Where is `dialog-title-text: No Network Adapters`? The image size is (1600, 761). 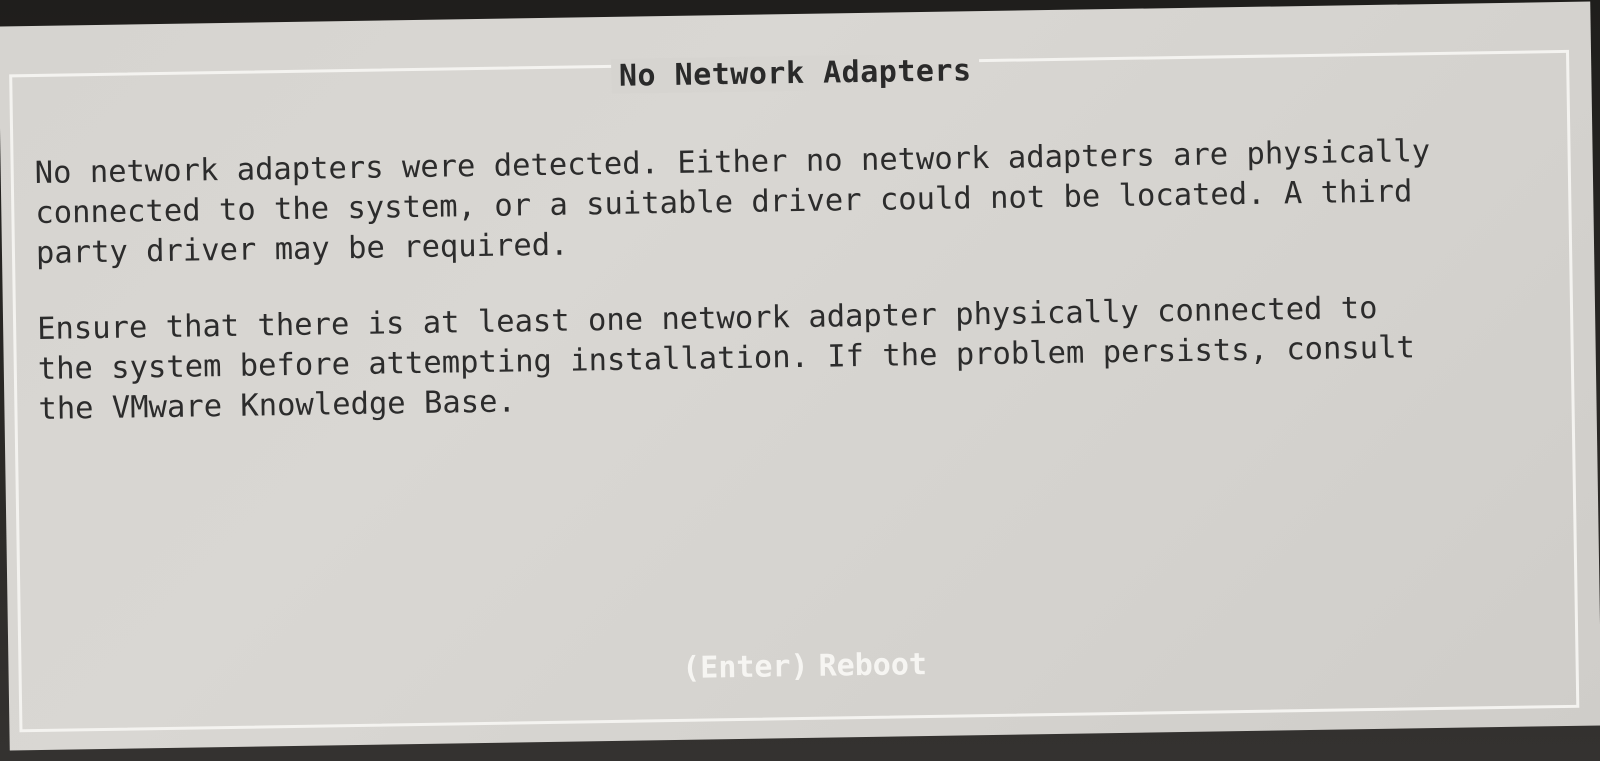 dialog-title-text: No Network Adapters is located at coordinates (795, 73).